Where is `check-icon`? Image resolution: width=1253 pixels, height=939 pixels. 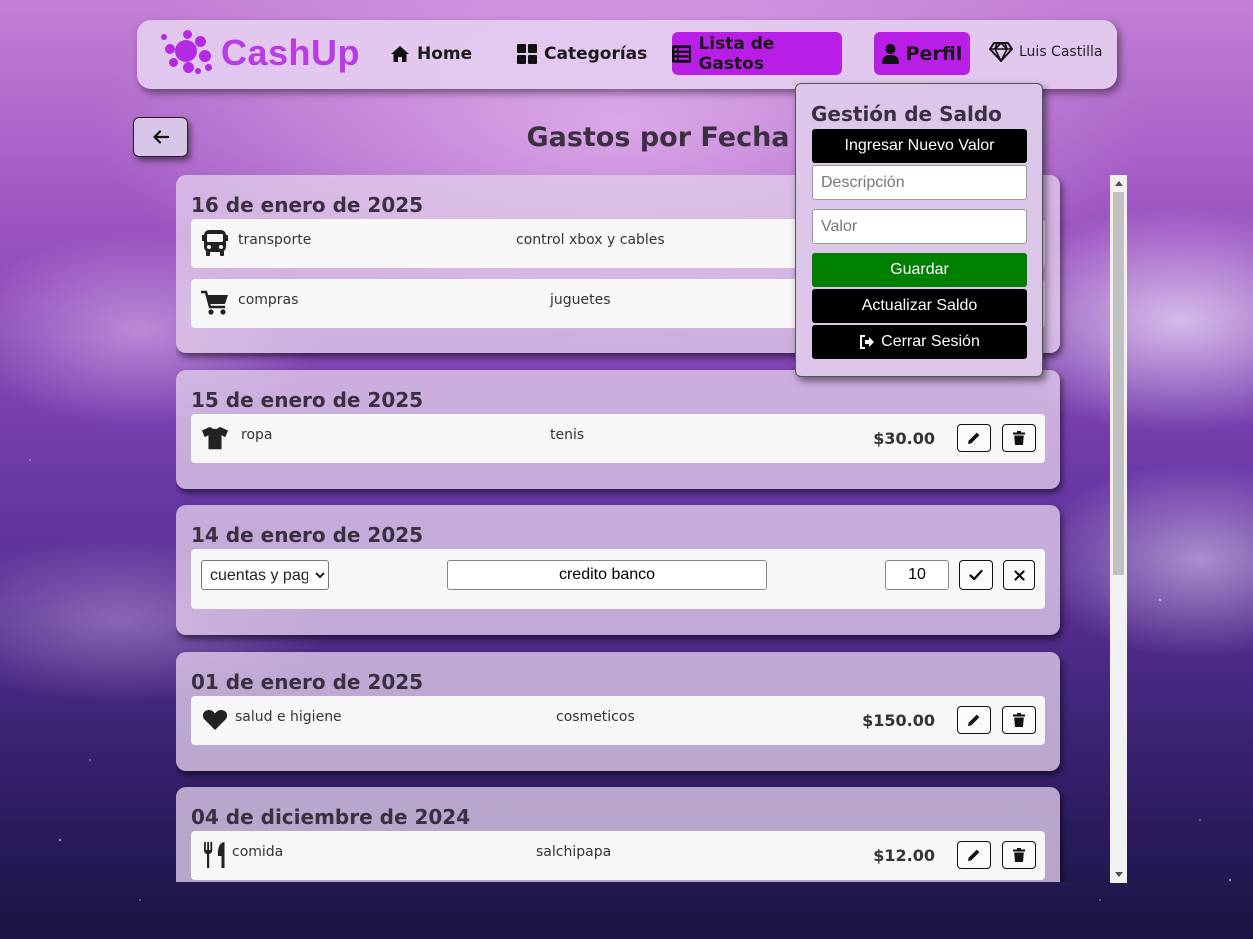 check-icon is located at coordinates (976, 575).